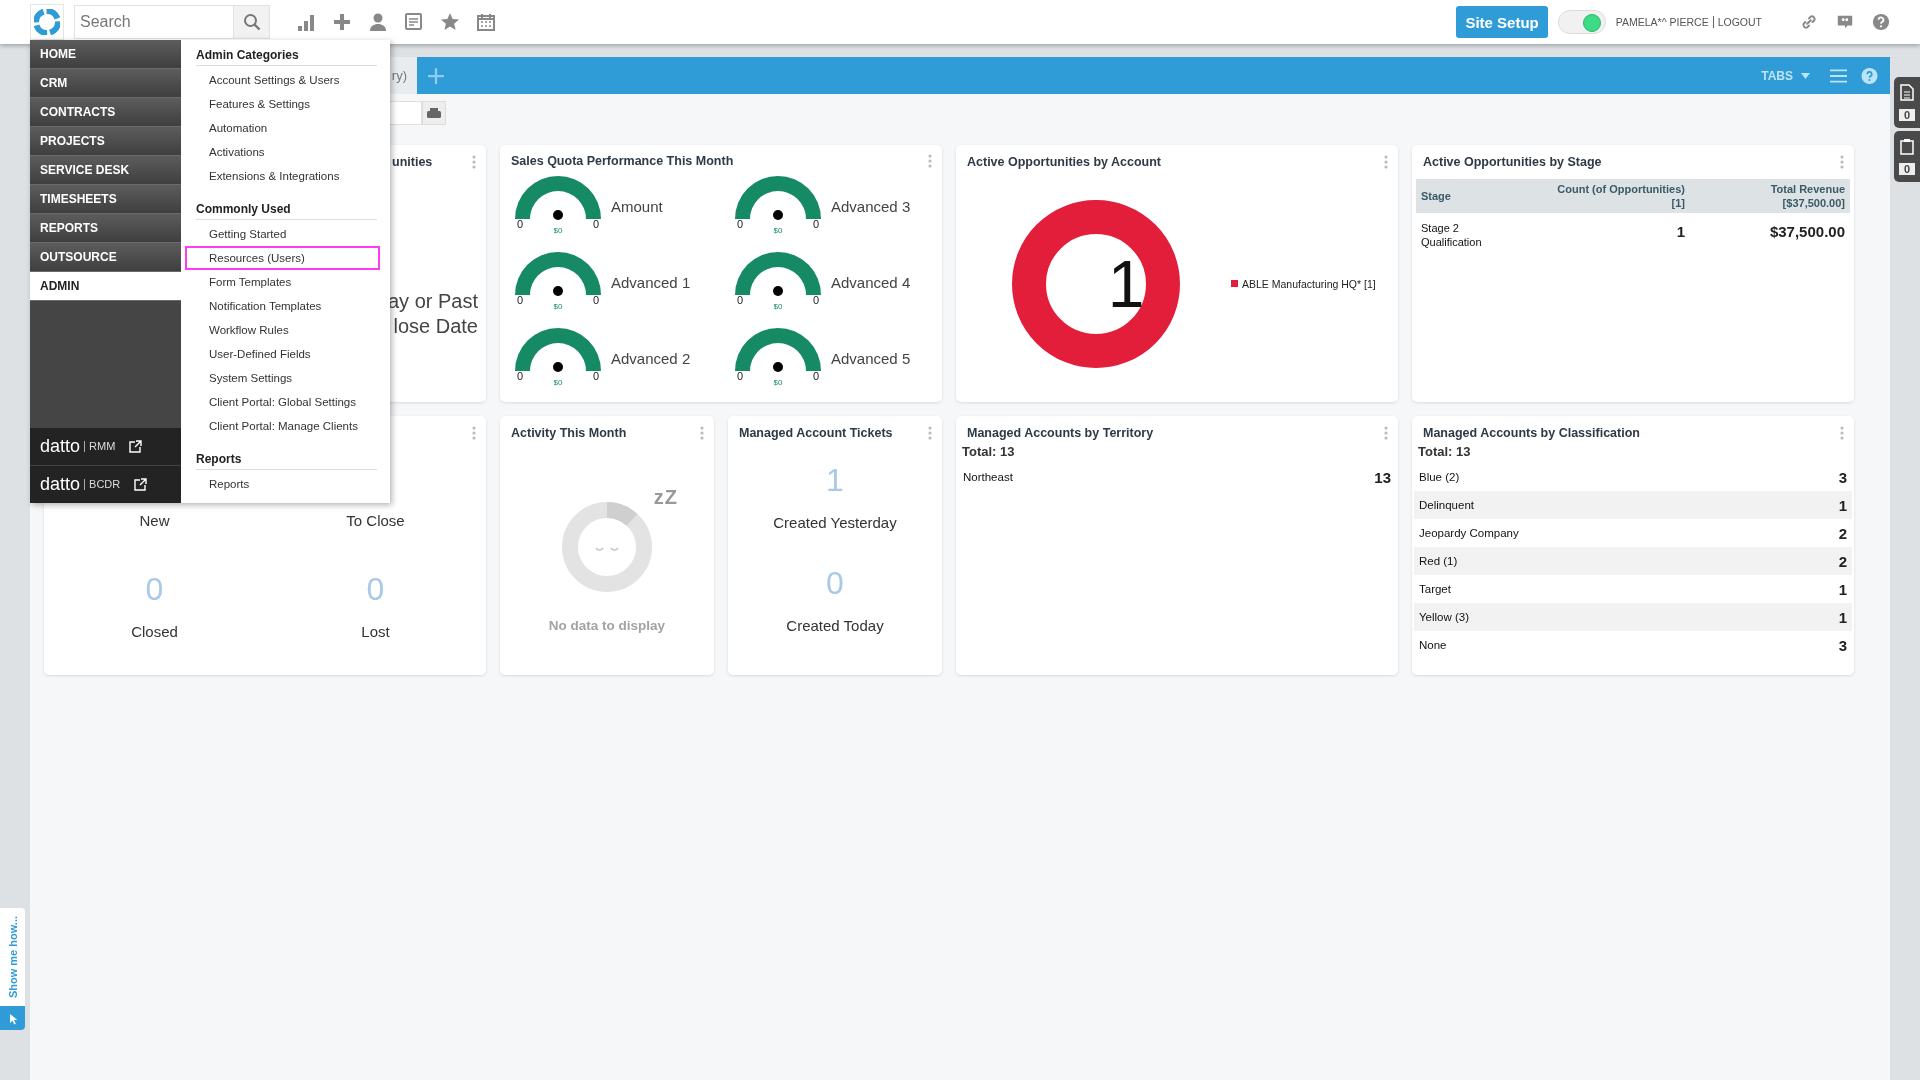  Describe the element at coordinates (282, 402) in the screenshot. I see `menu-item: Client Portal: Global Settings` at that location.